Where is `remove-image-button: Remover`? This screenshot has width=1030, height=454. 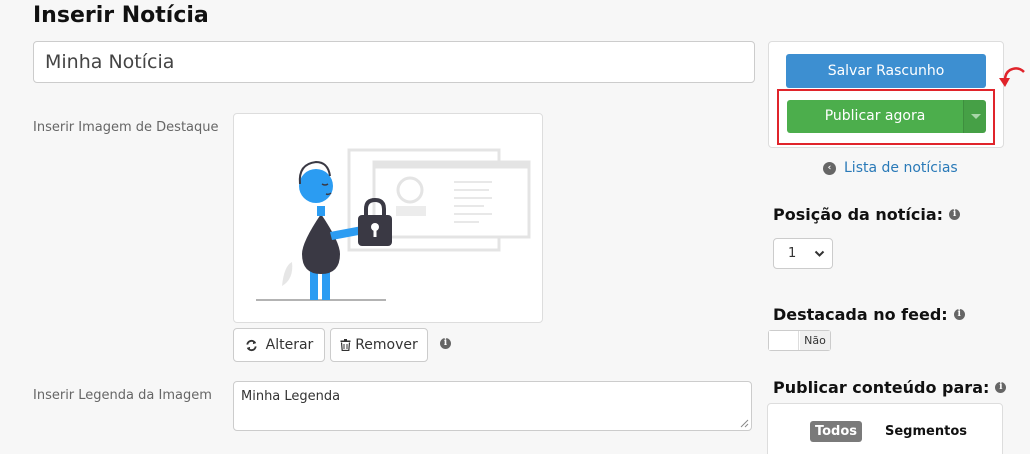 remove-image-button: Remover is located at coordinates (379, 345).